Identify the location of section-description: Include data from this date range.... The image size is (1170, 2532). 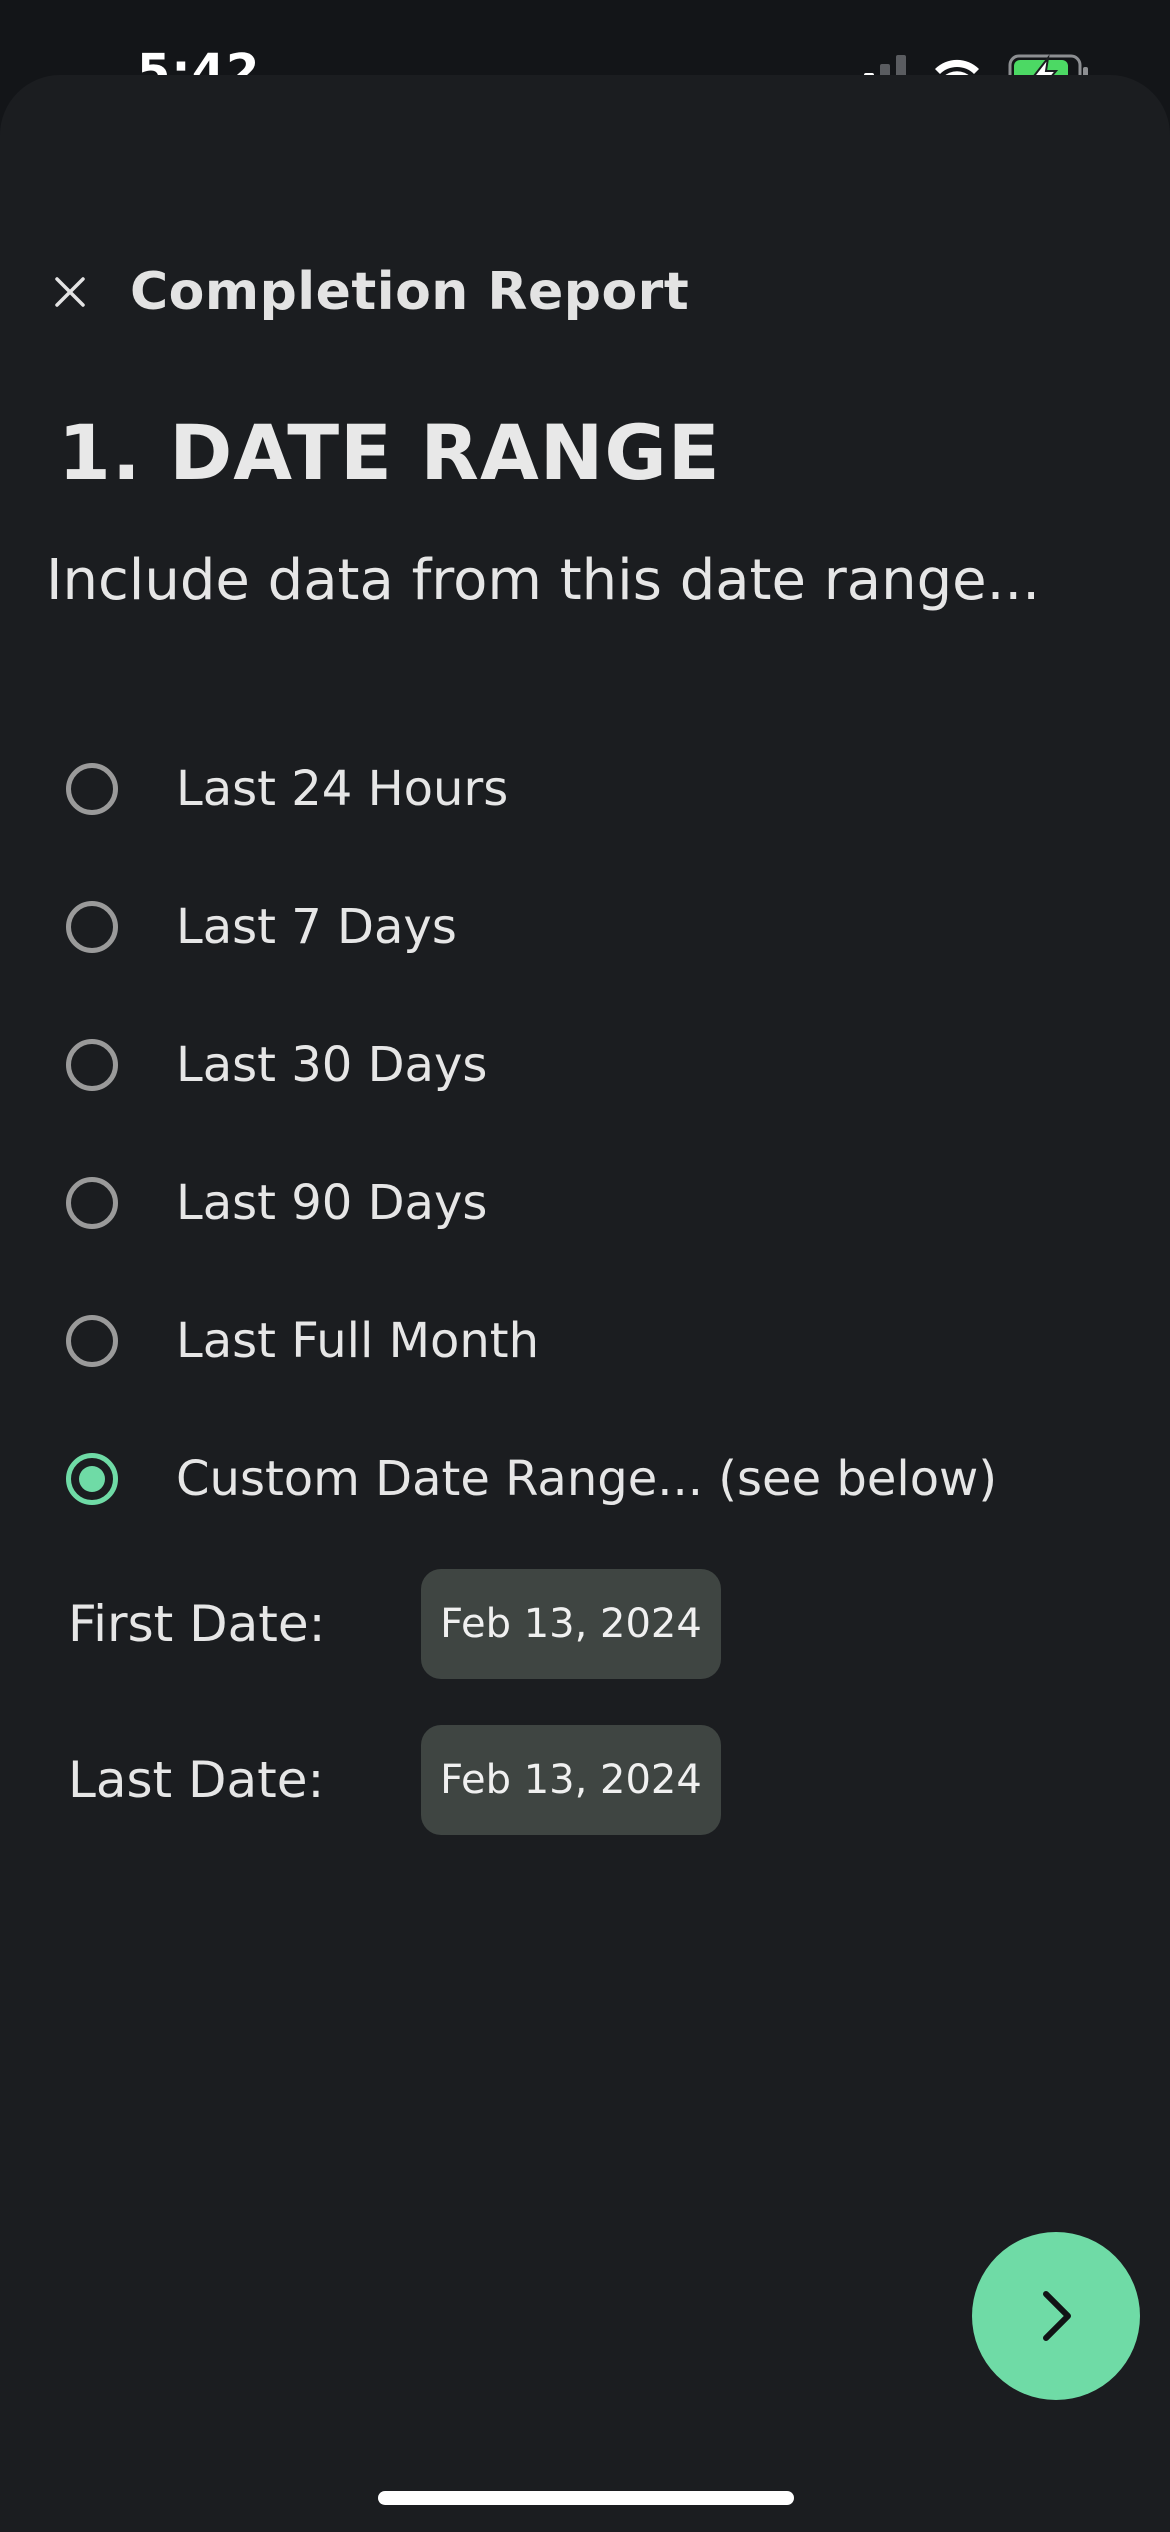
(543, 580).